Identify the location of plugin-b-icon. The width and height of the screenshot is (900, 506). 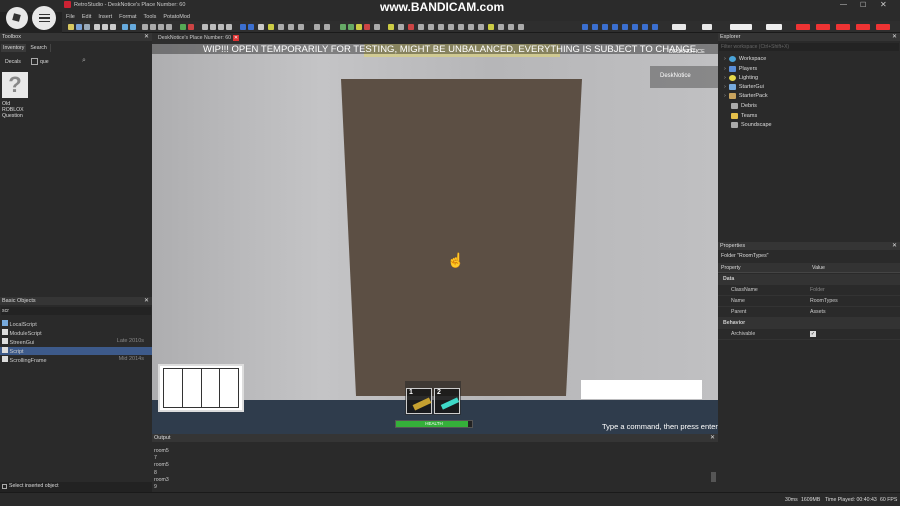
(707, 27).